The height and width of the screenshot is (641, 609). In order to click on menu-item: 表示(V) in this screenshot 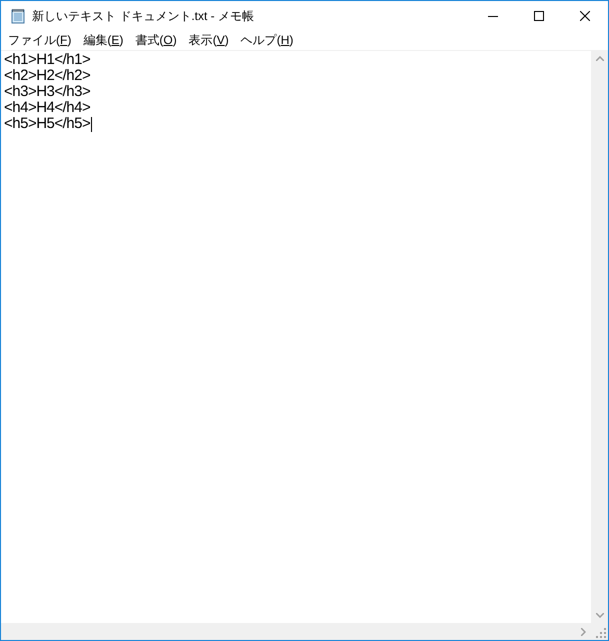, I will do `click(208, 40)`.